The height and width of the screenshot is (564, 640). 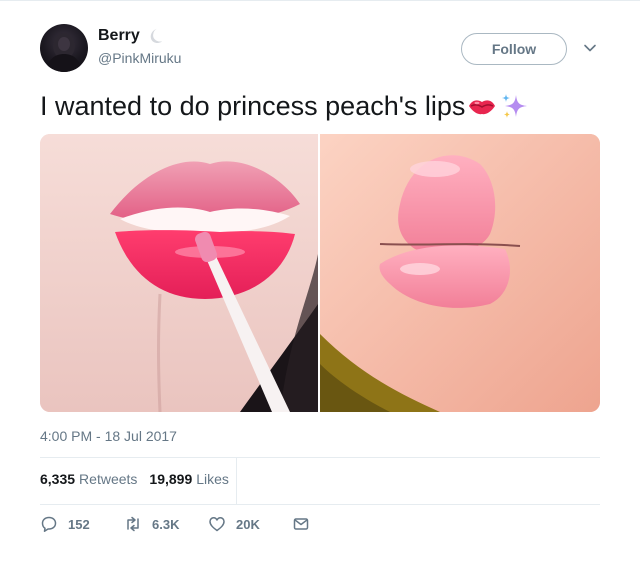 I want to click on reply-button: 152, so click(x=82, y=524).